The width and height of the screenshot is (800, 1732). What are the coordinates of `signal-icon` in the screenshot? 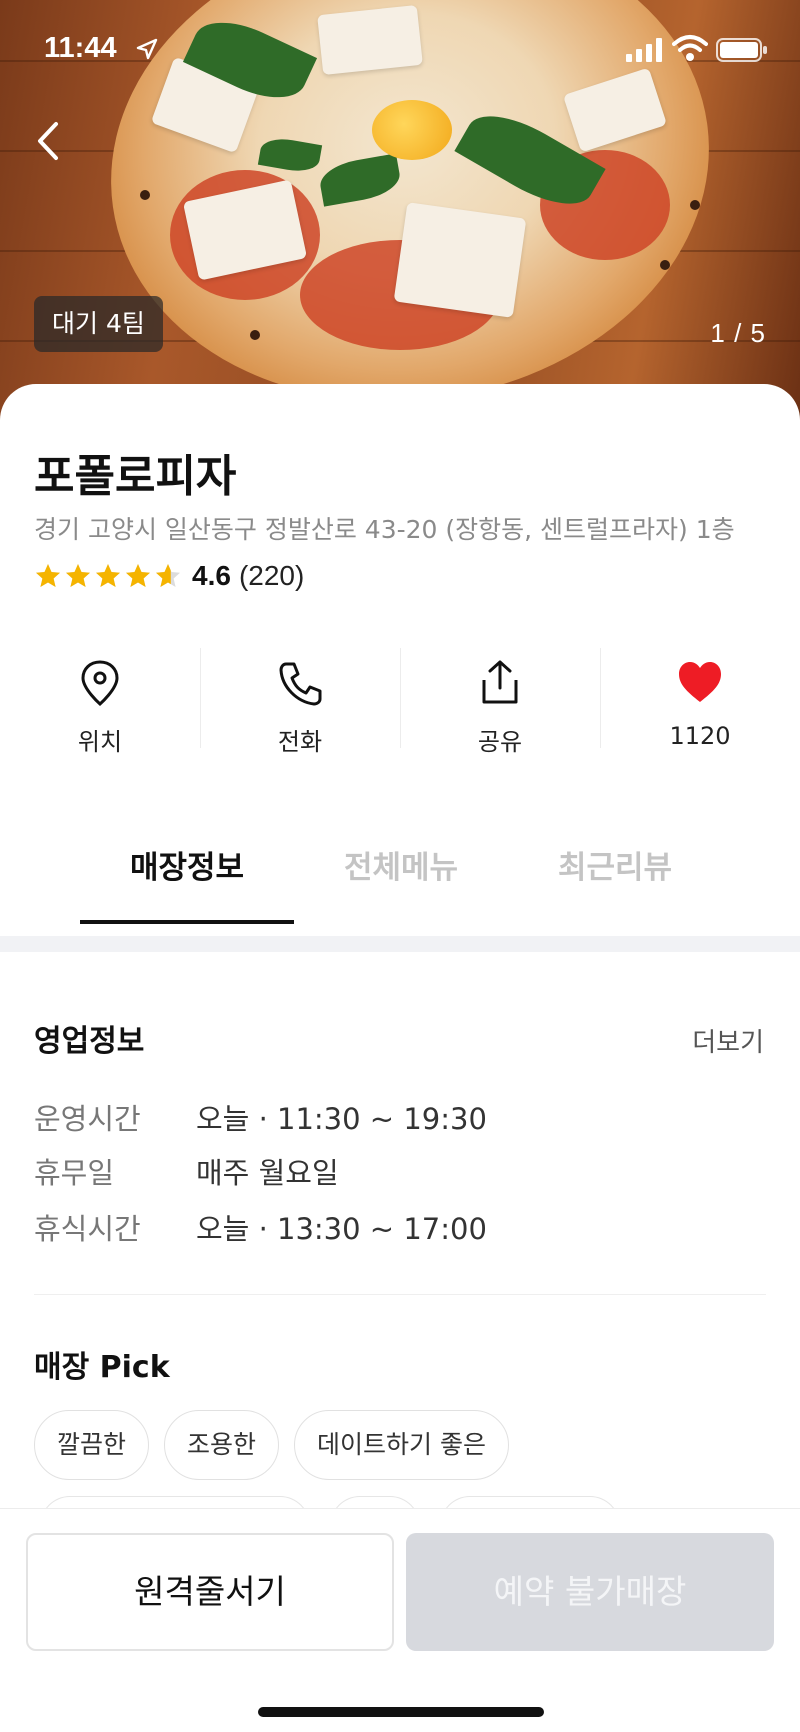 It's located at (644, 50).